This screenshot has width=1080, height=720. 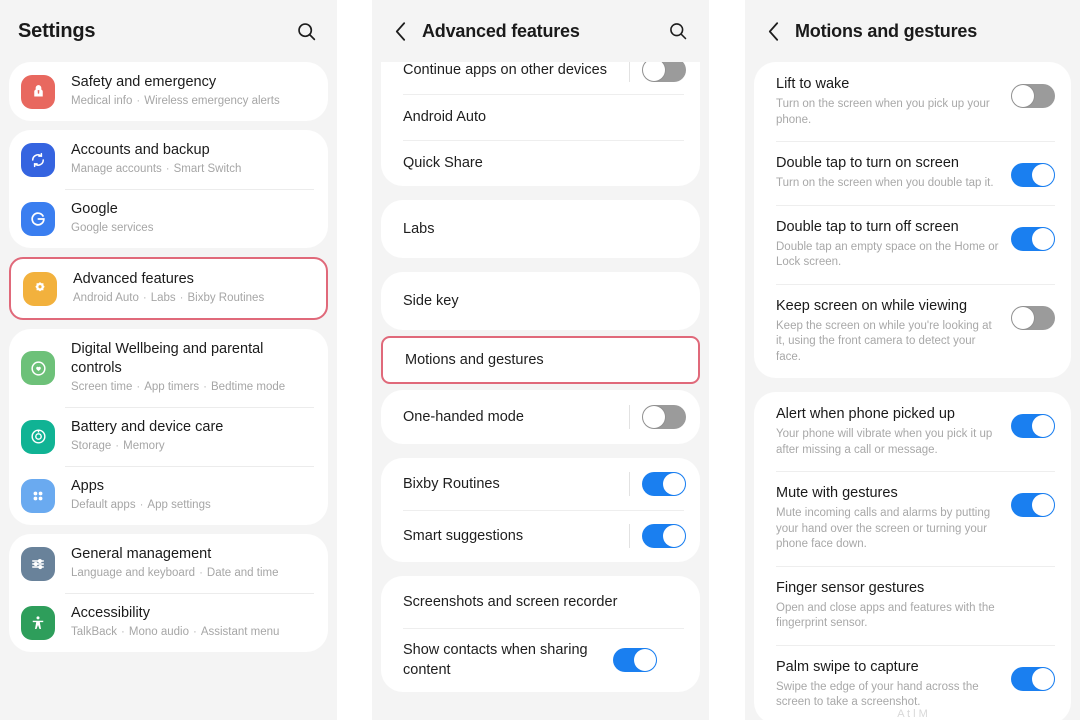 What do you see at coordinates (1033, 317) in the screenshot?
I see `toggle-keep-screen-on` at bounding box center [1033, 317].